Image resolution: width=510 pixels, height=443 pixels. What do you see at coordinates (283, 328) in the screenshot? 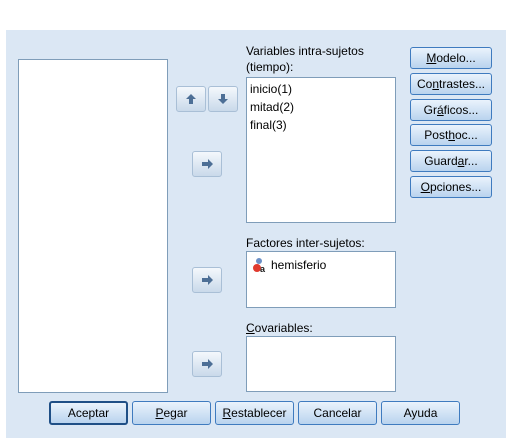
I see `label-rest: ovariables:` at bounding box center [283, 328].